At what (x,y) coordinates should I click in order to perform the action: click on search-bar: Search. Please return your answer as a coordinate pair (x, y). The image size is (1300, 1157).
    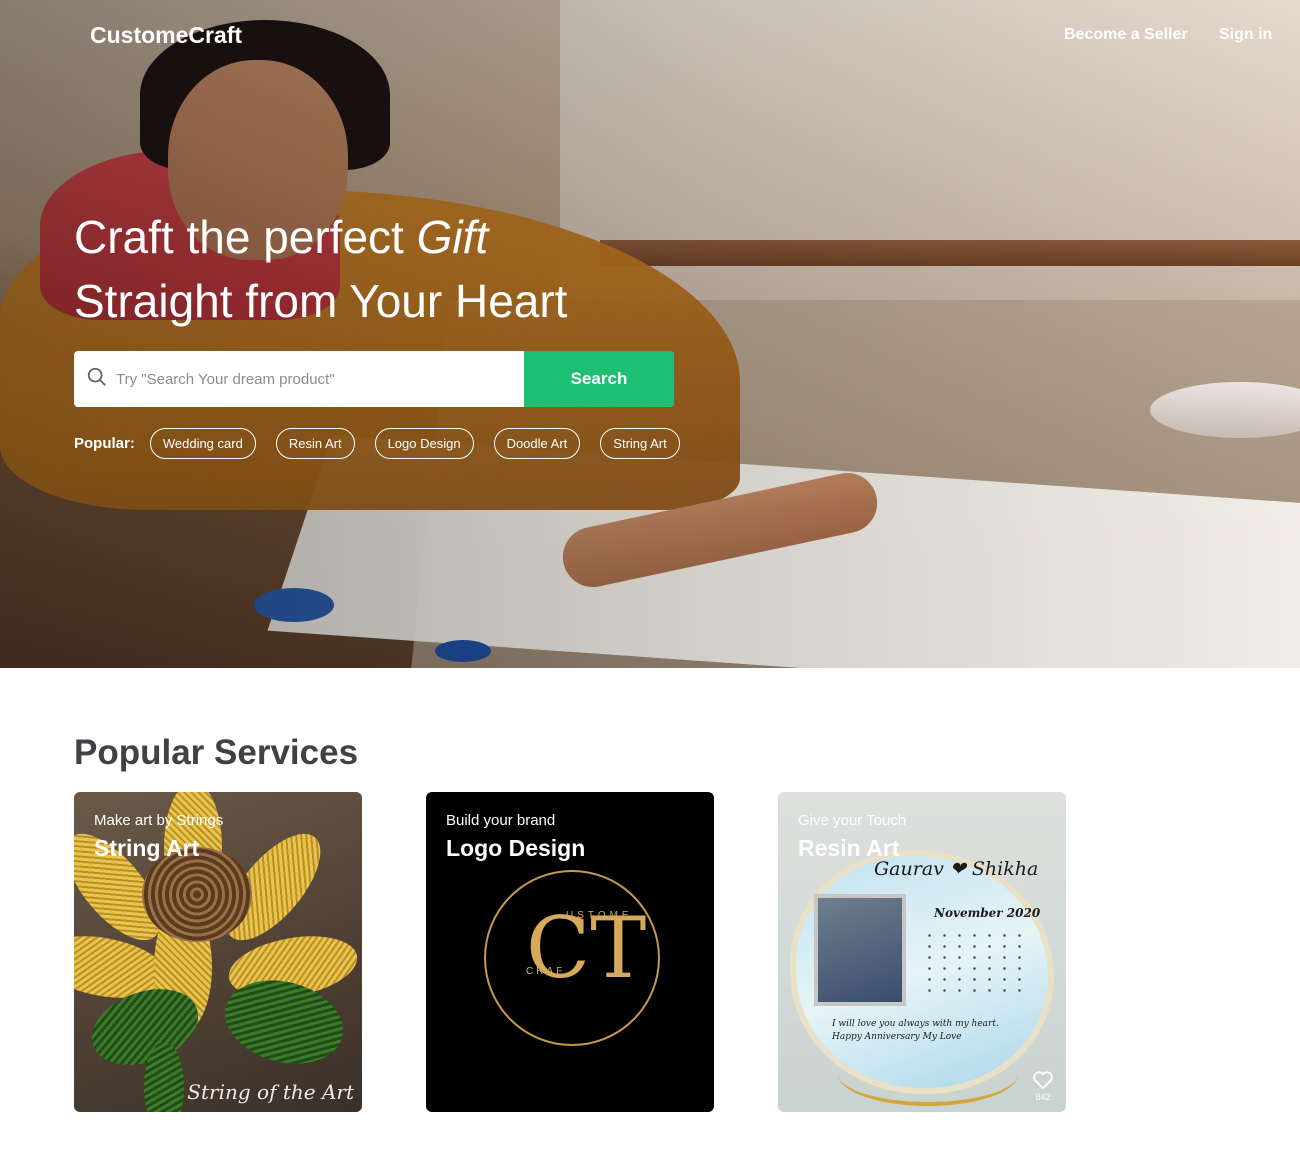
    Looking at the image, I should click on (374, 379).